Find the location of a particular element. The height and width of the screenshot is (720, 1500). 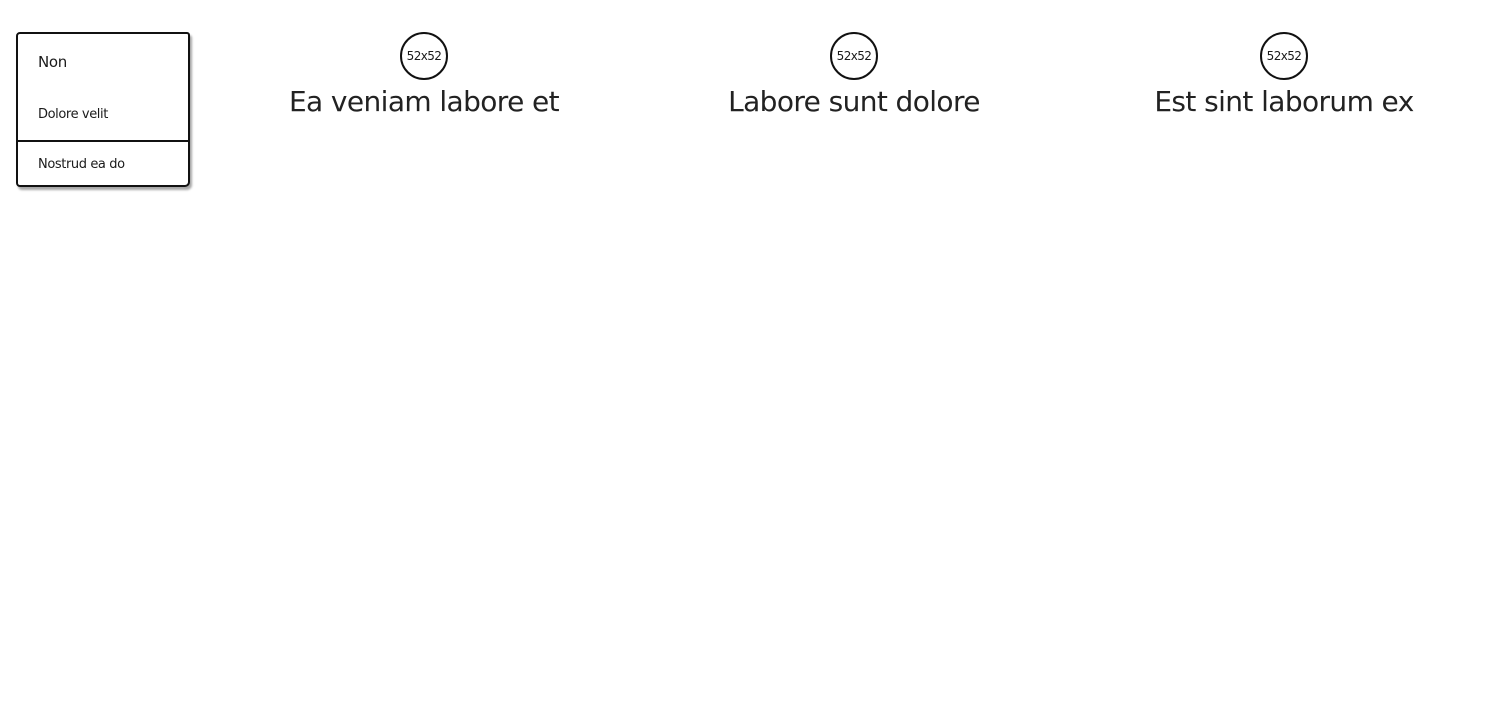

image-placeholder-3: 52x52 is located at coordinates (1284, 56).